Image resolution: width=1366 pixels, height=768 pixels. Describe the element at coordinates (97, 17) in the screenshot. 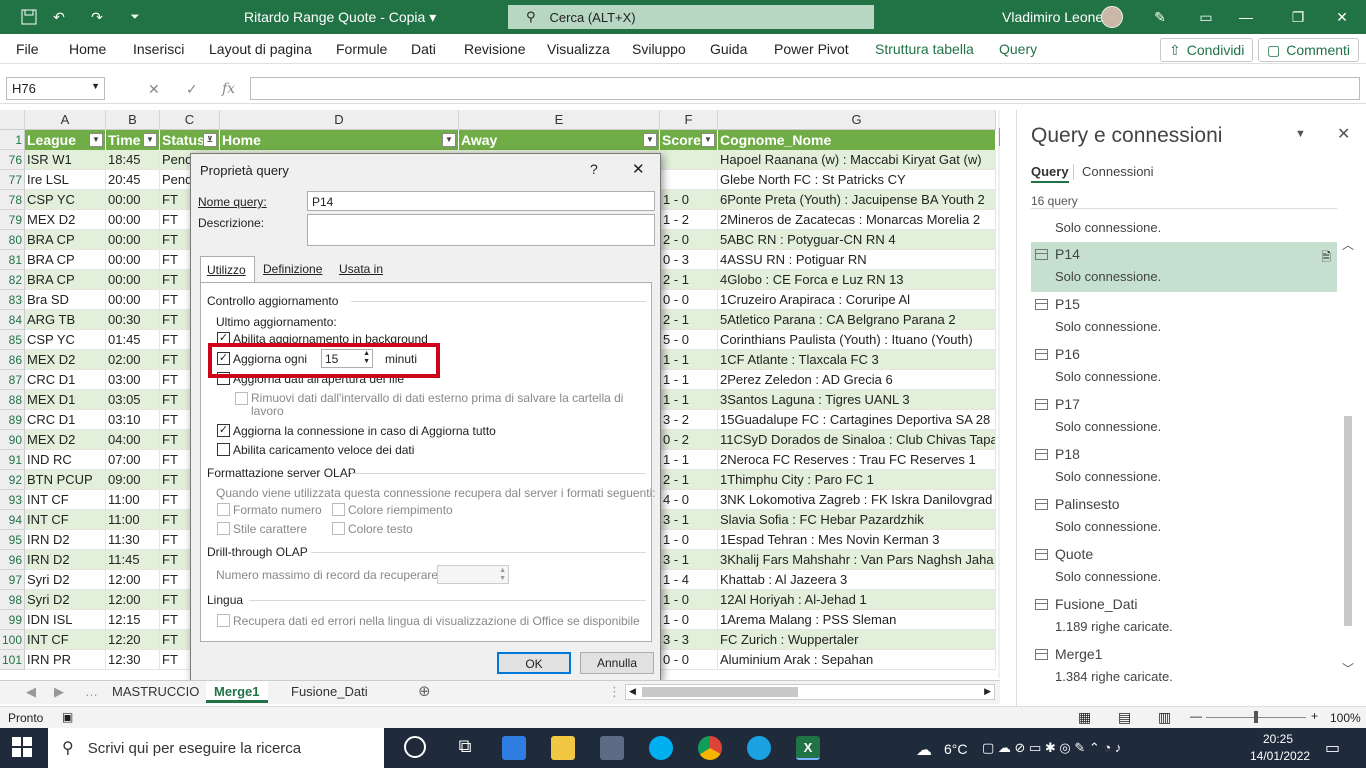

I see `redo-icon: ↷` at that location.